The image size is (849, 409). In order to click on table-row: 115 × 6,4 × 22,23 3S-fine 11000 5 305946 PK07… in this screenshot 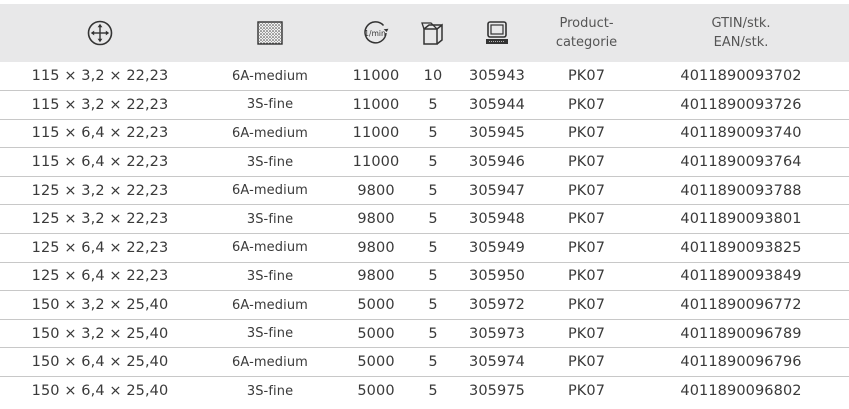, I will do `click(424, 162)`.